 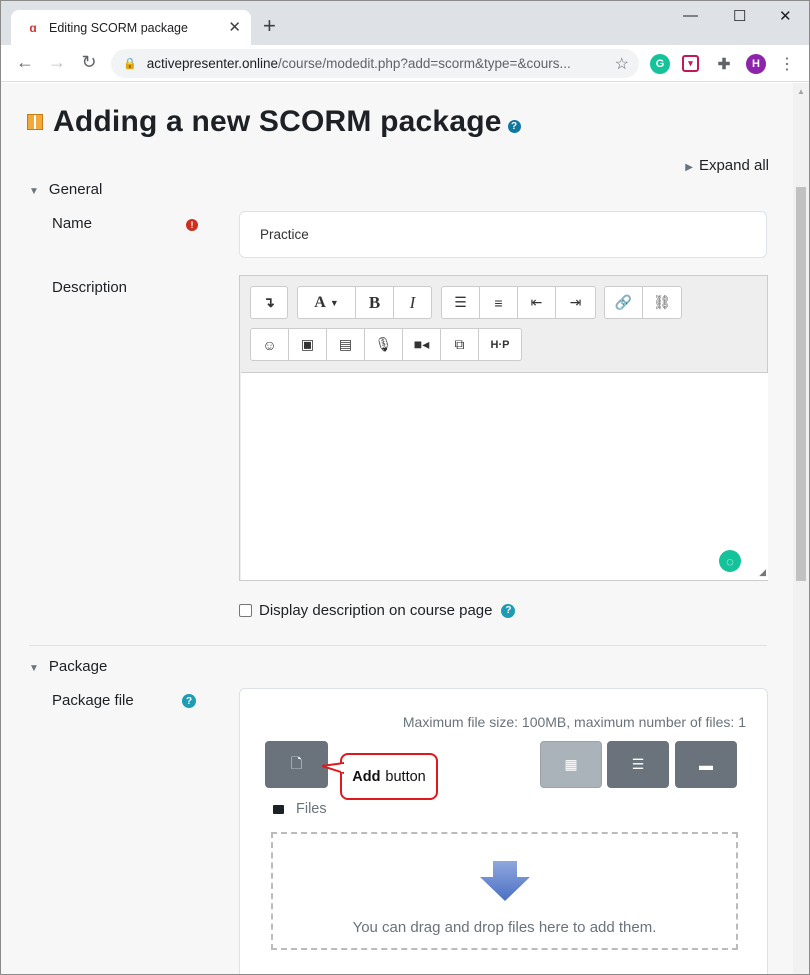 I want to click on list-icon: ☰, so click(x=638, y=764).